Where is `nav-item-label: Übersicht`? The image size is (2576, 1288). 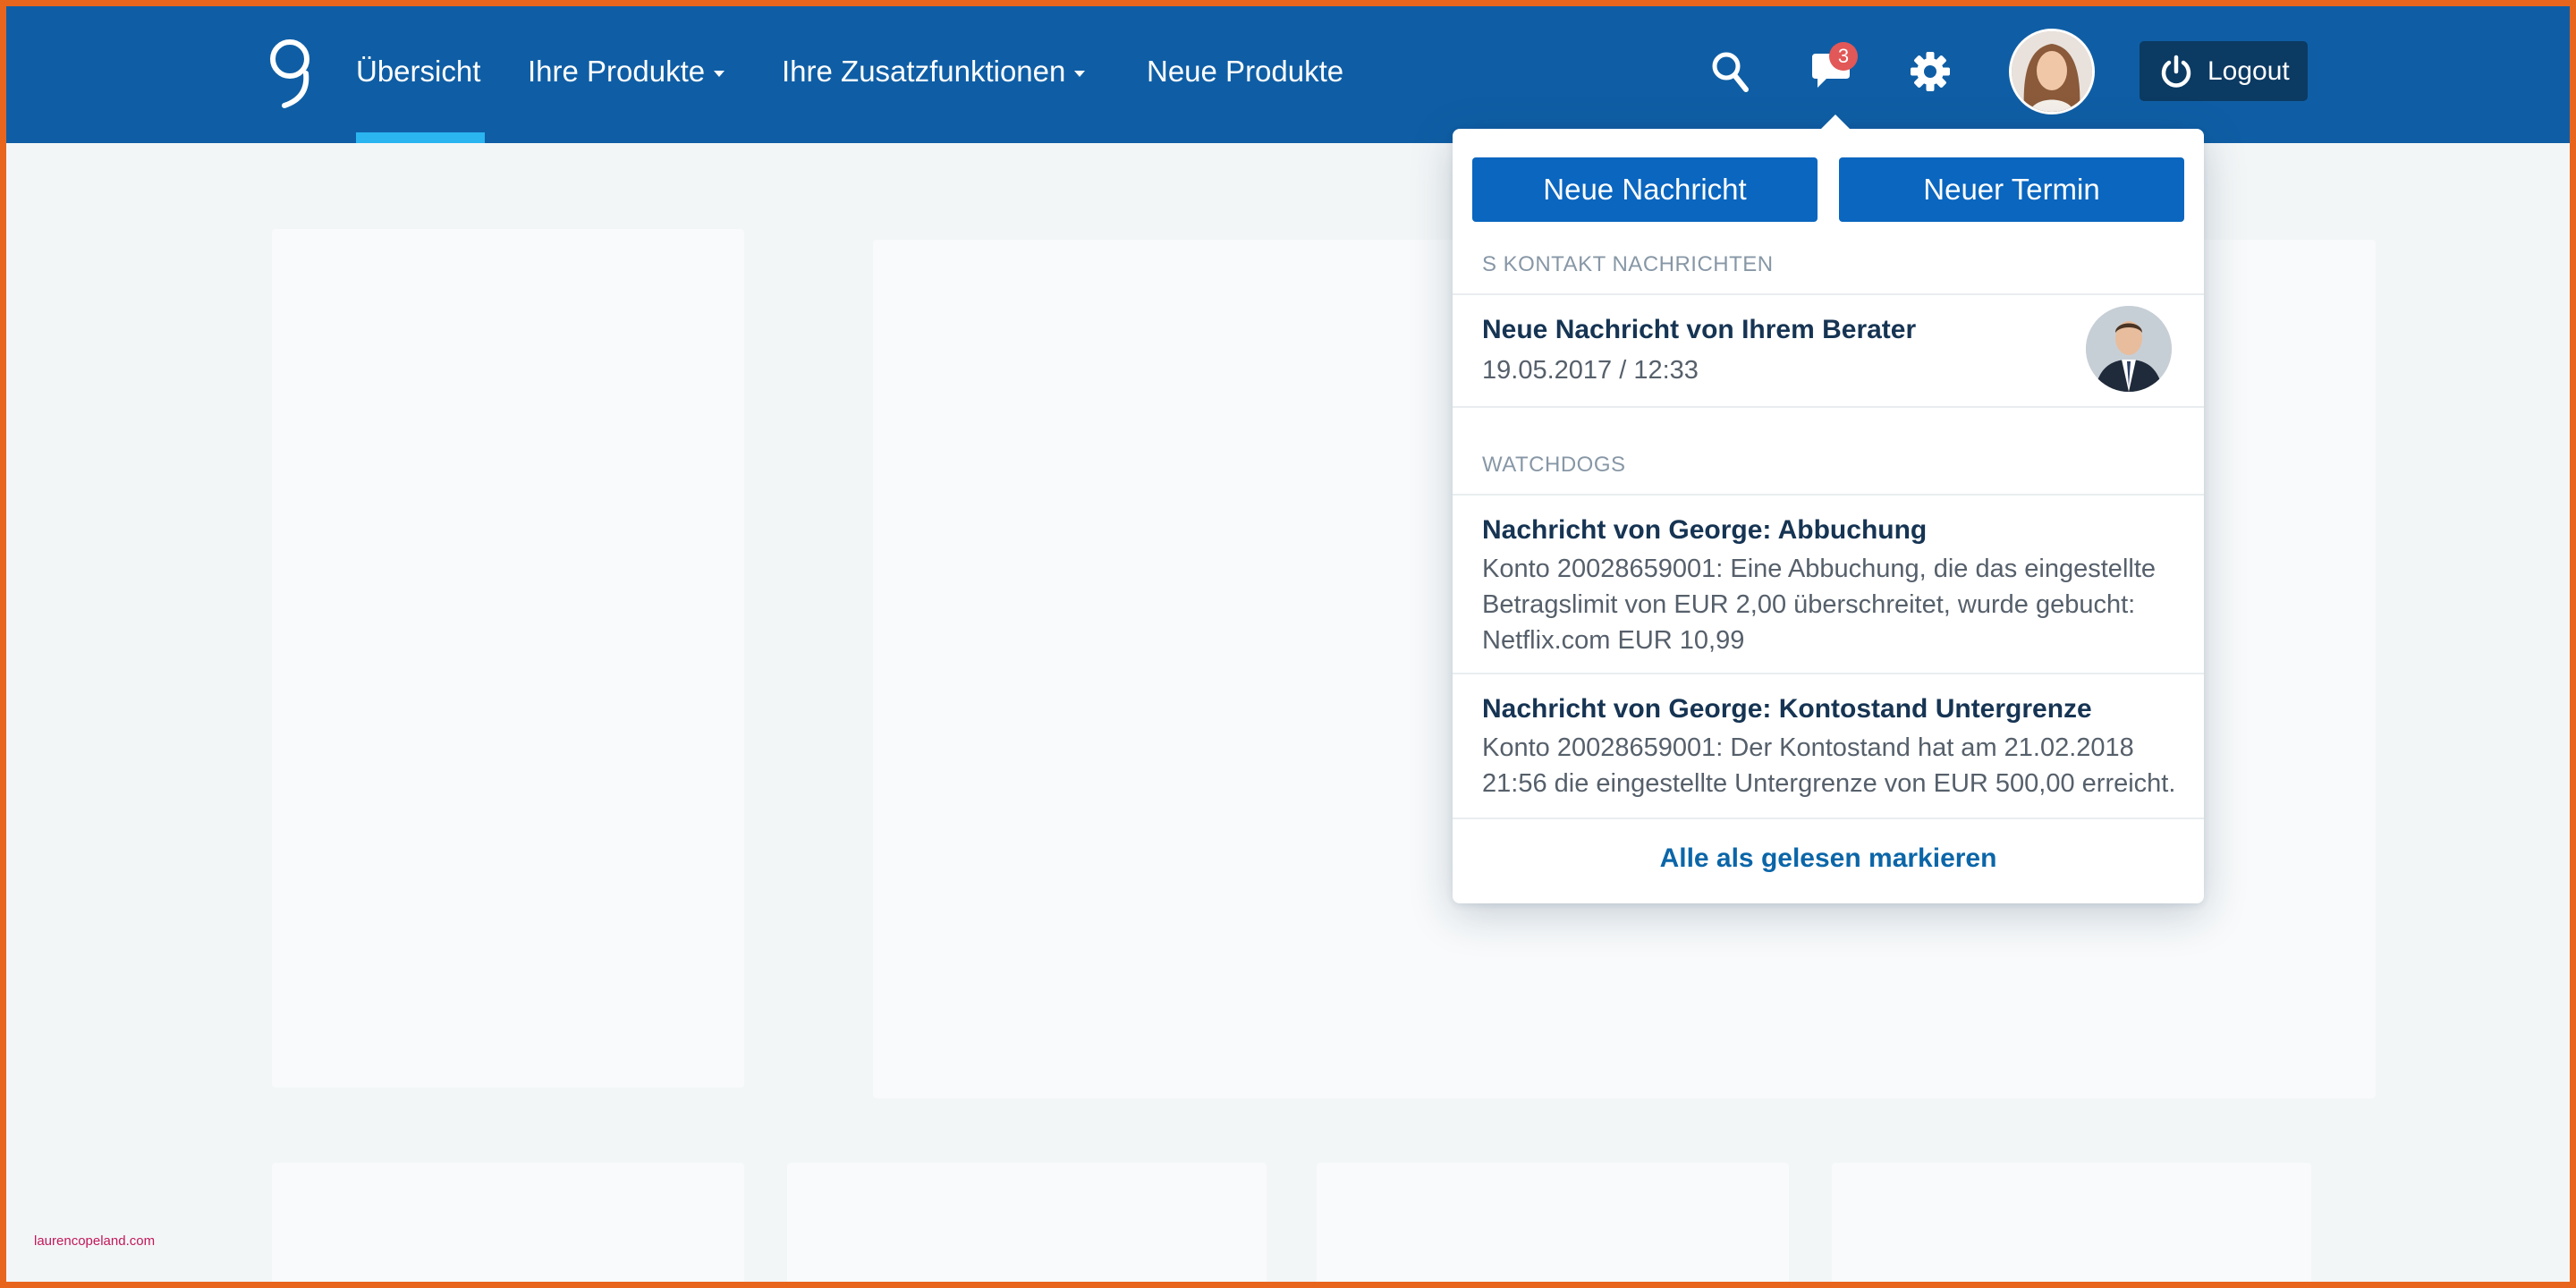
nav-item-label: Übersicht is located at coordinates (418, 71).